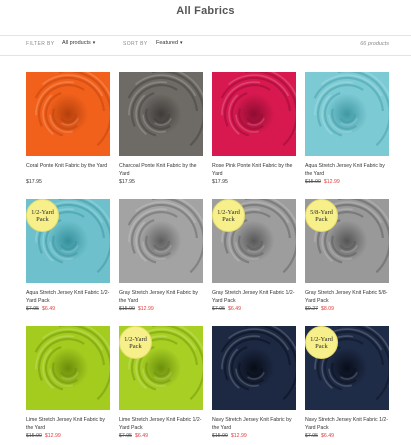 This screenshot has height=445, width=411. I want to click on page-title: All Fabrics, so click(205, 11).